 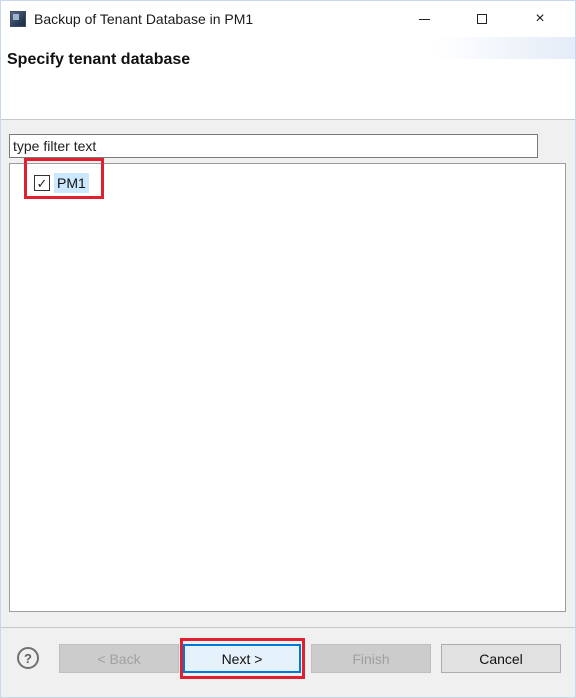 I want to click on back-button: < Back, so click(x=119, y=658).